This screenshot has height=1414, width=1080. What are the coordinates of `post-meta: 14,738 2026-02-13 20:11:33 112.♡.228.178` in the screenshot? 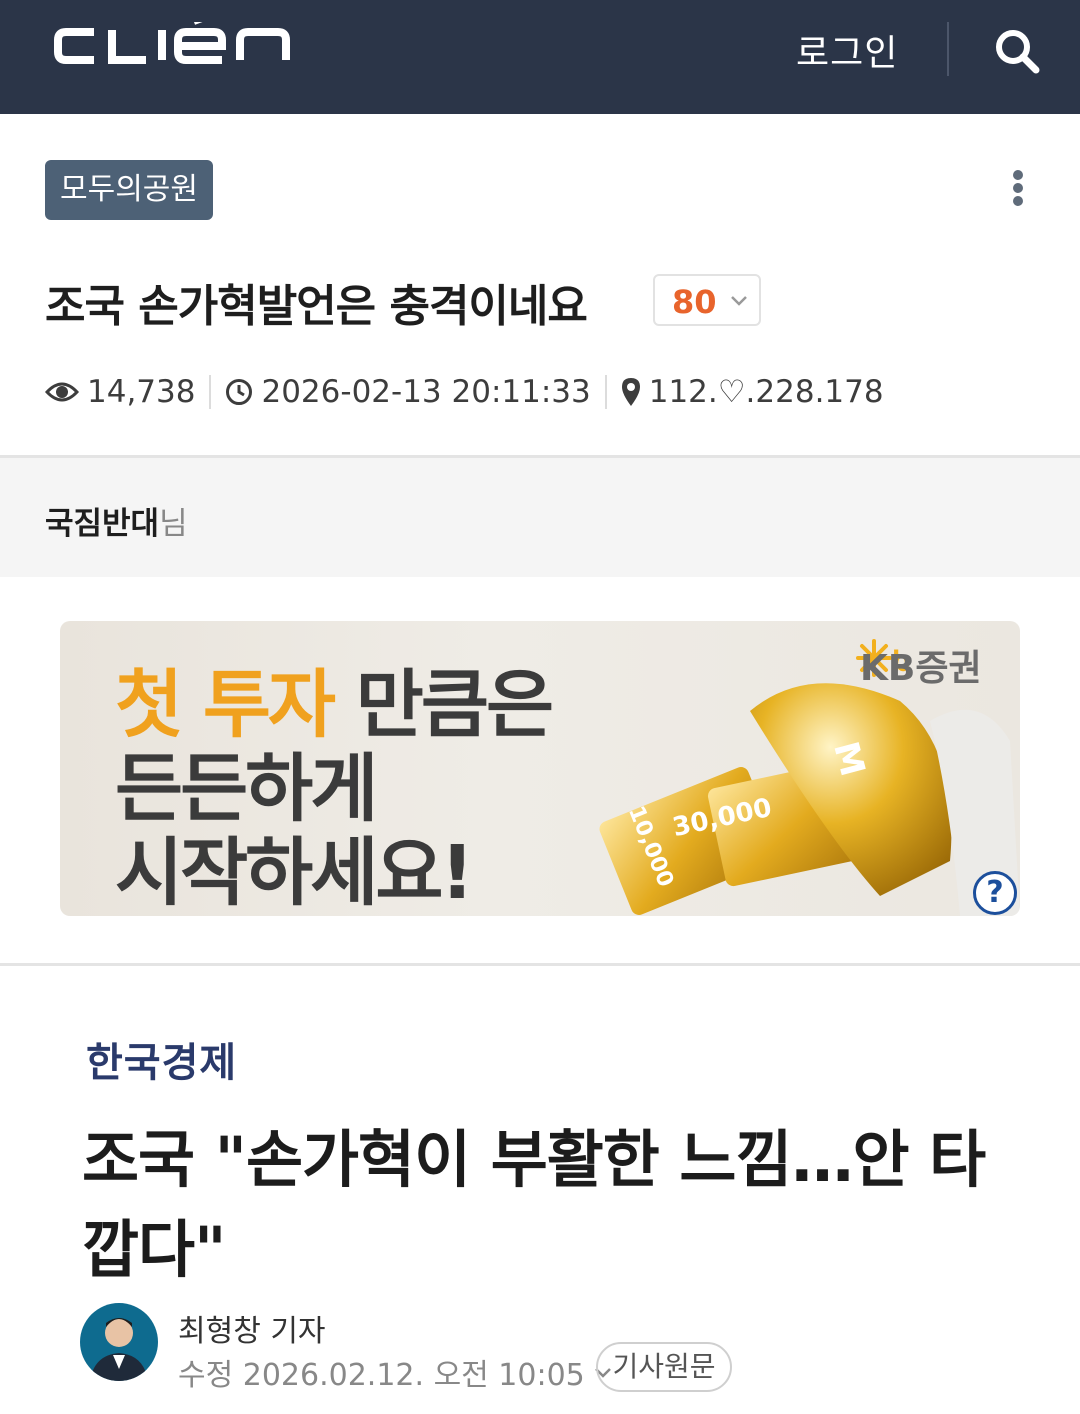 It's located at (464, 392).